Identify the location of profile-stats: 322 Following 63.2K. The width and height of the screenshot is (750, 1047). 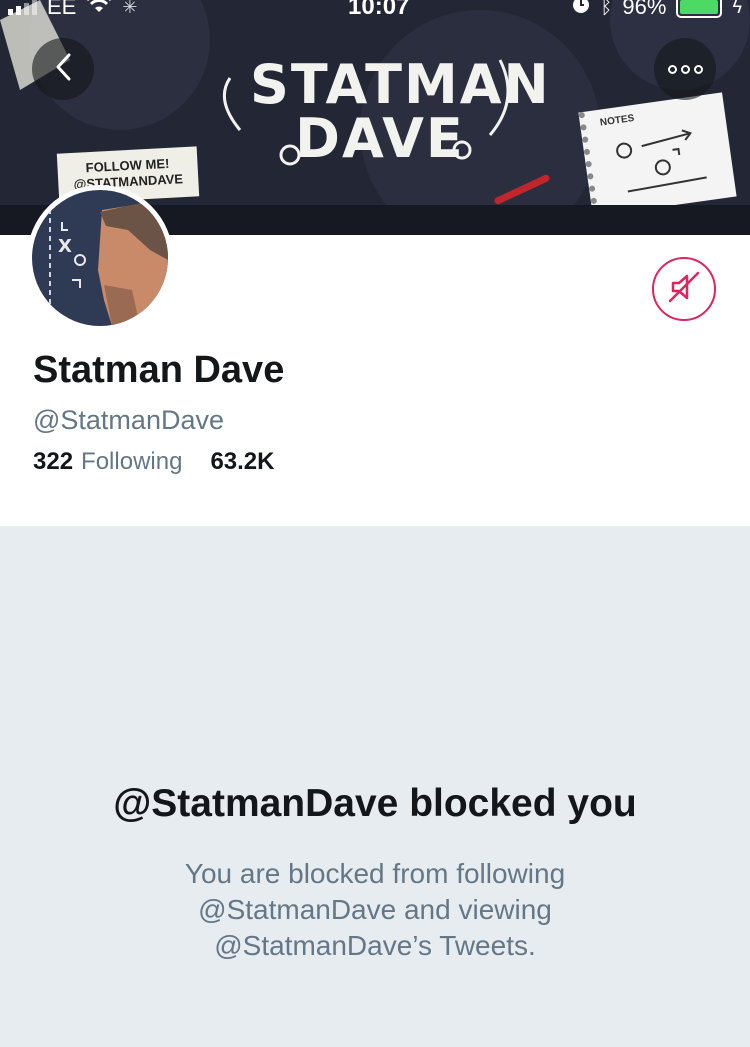
(153, 462).